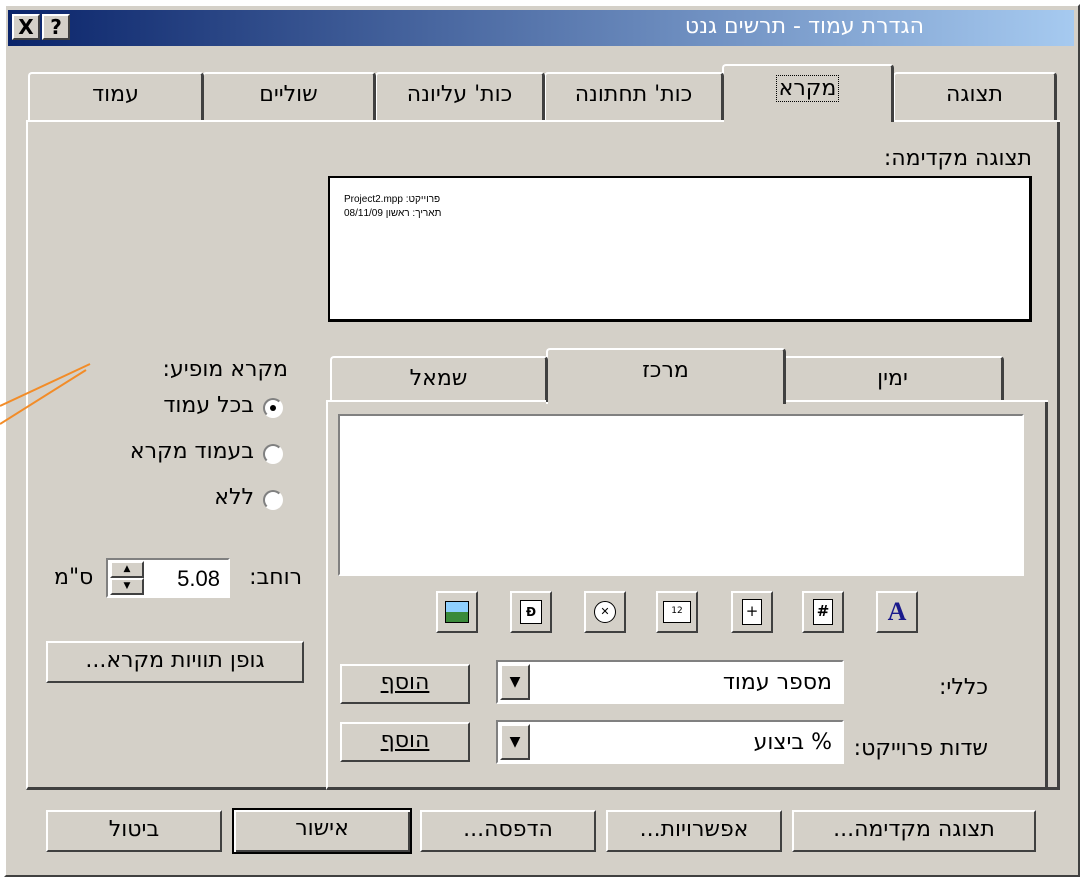  I want to click on font-icon: A, so click(897, 611).